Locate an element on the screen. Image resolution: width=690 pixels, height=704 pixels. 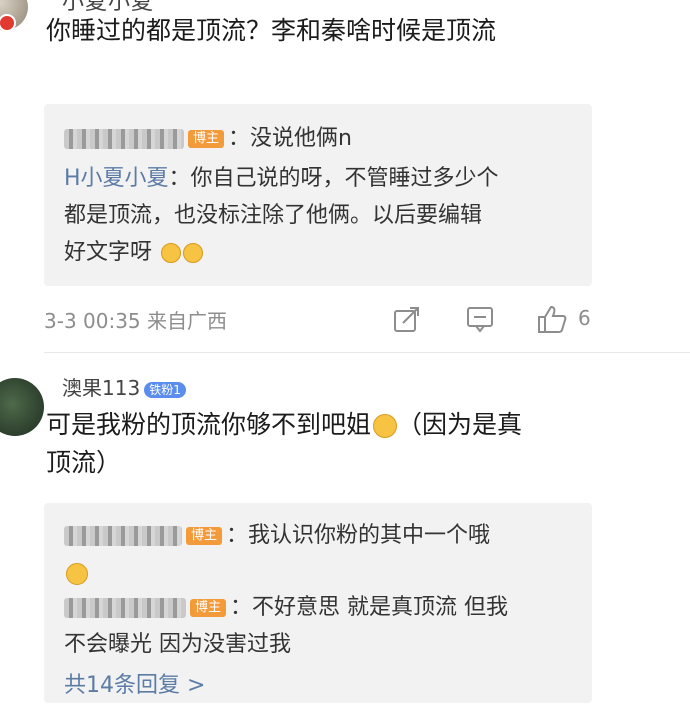
more-replies-link: 共14条回复 > is located at coordinates (134, 685).